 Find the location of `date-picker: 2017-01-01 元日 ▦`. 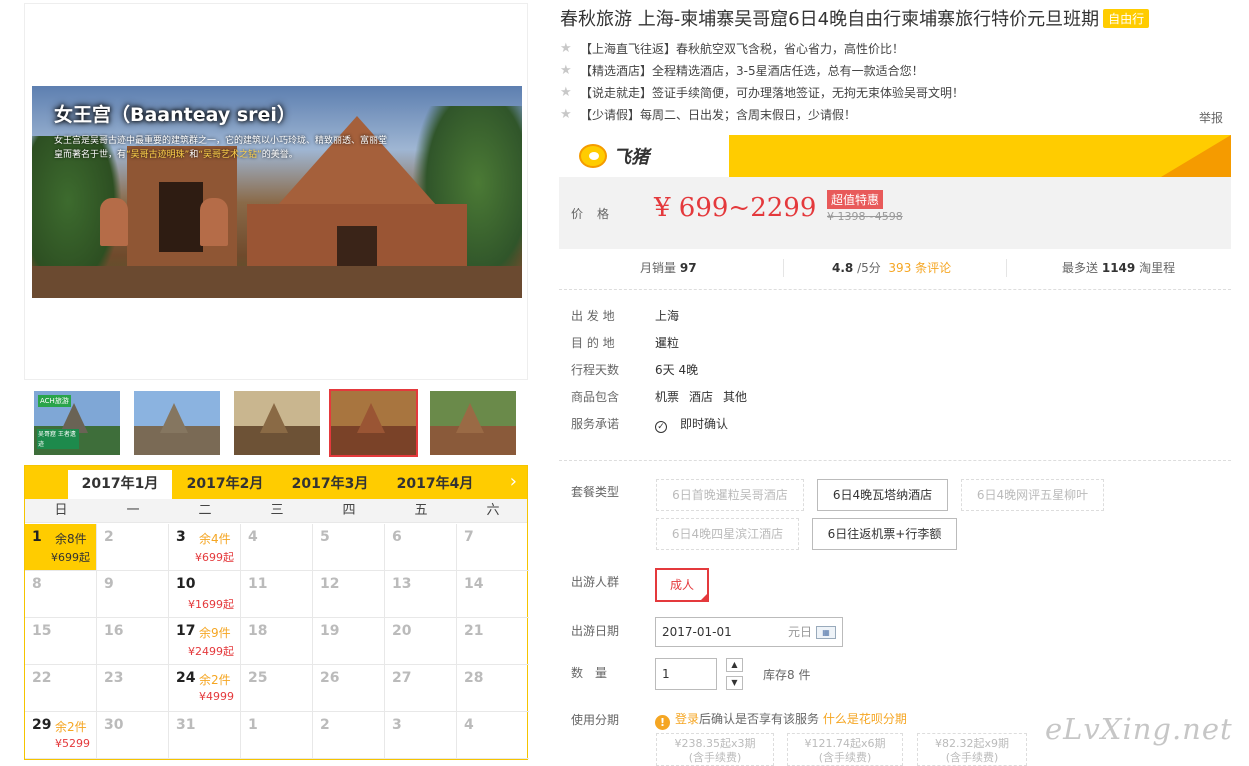

date-picker: 2017-01-01 元日 ▦ is located at coordinates (749, 632).